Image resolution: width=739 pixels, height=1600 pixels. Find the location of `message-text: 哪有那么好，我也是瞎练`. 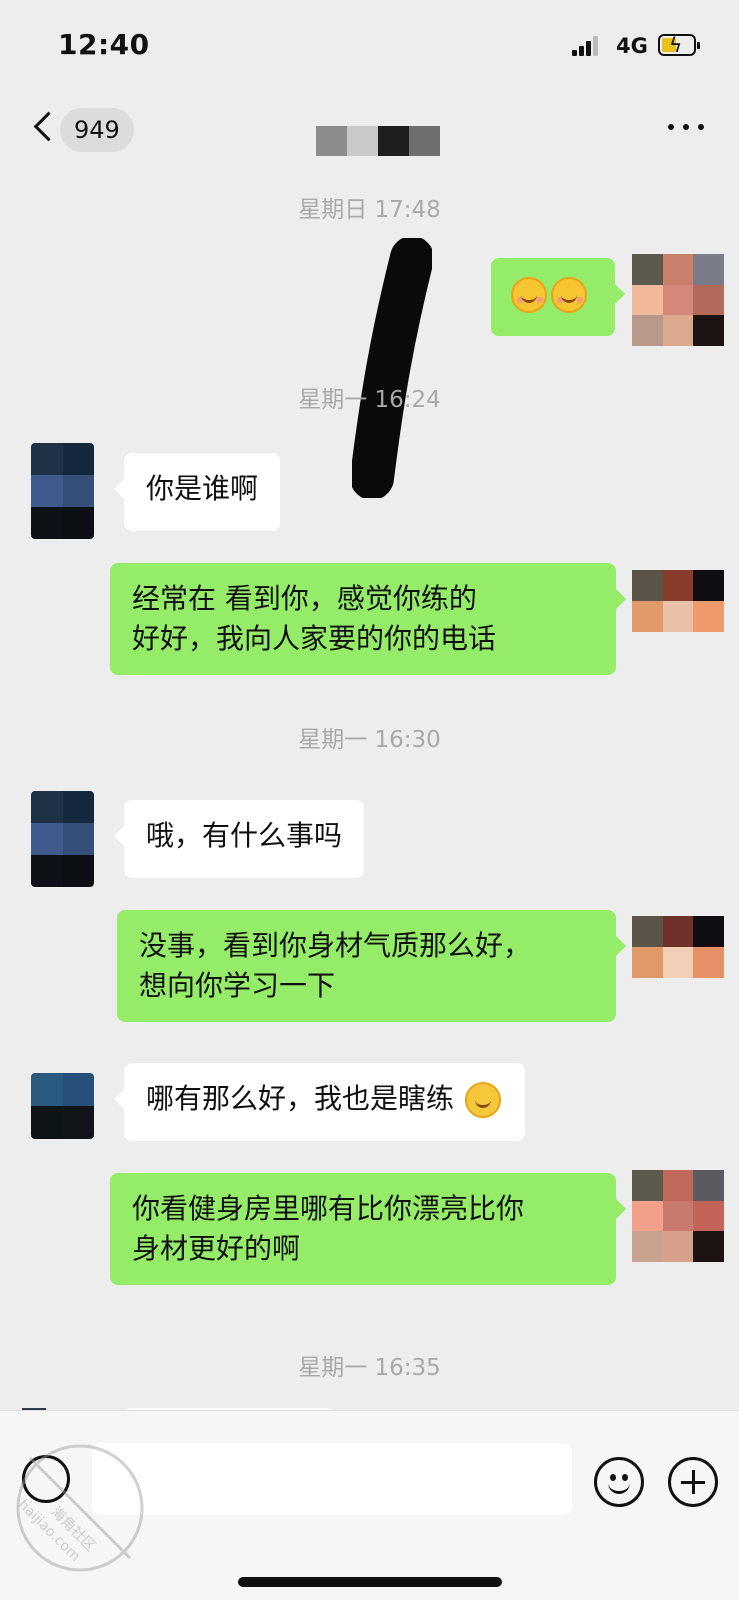

message-text: 哪有那么好，我也是瞎练 is located at coordinates (300, 1098).